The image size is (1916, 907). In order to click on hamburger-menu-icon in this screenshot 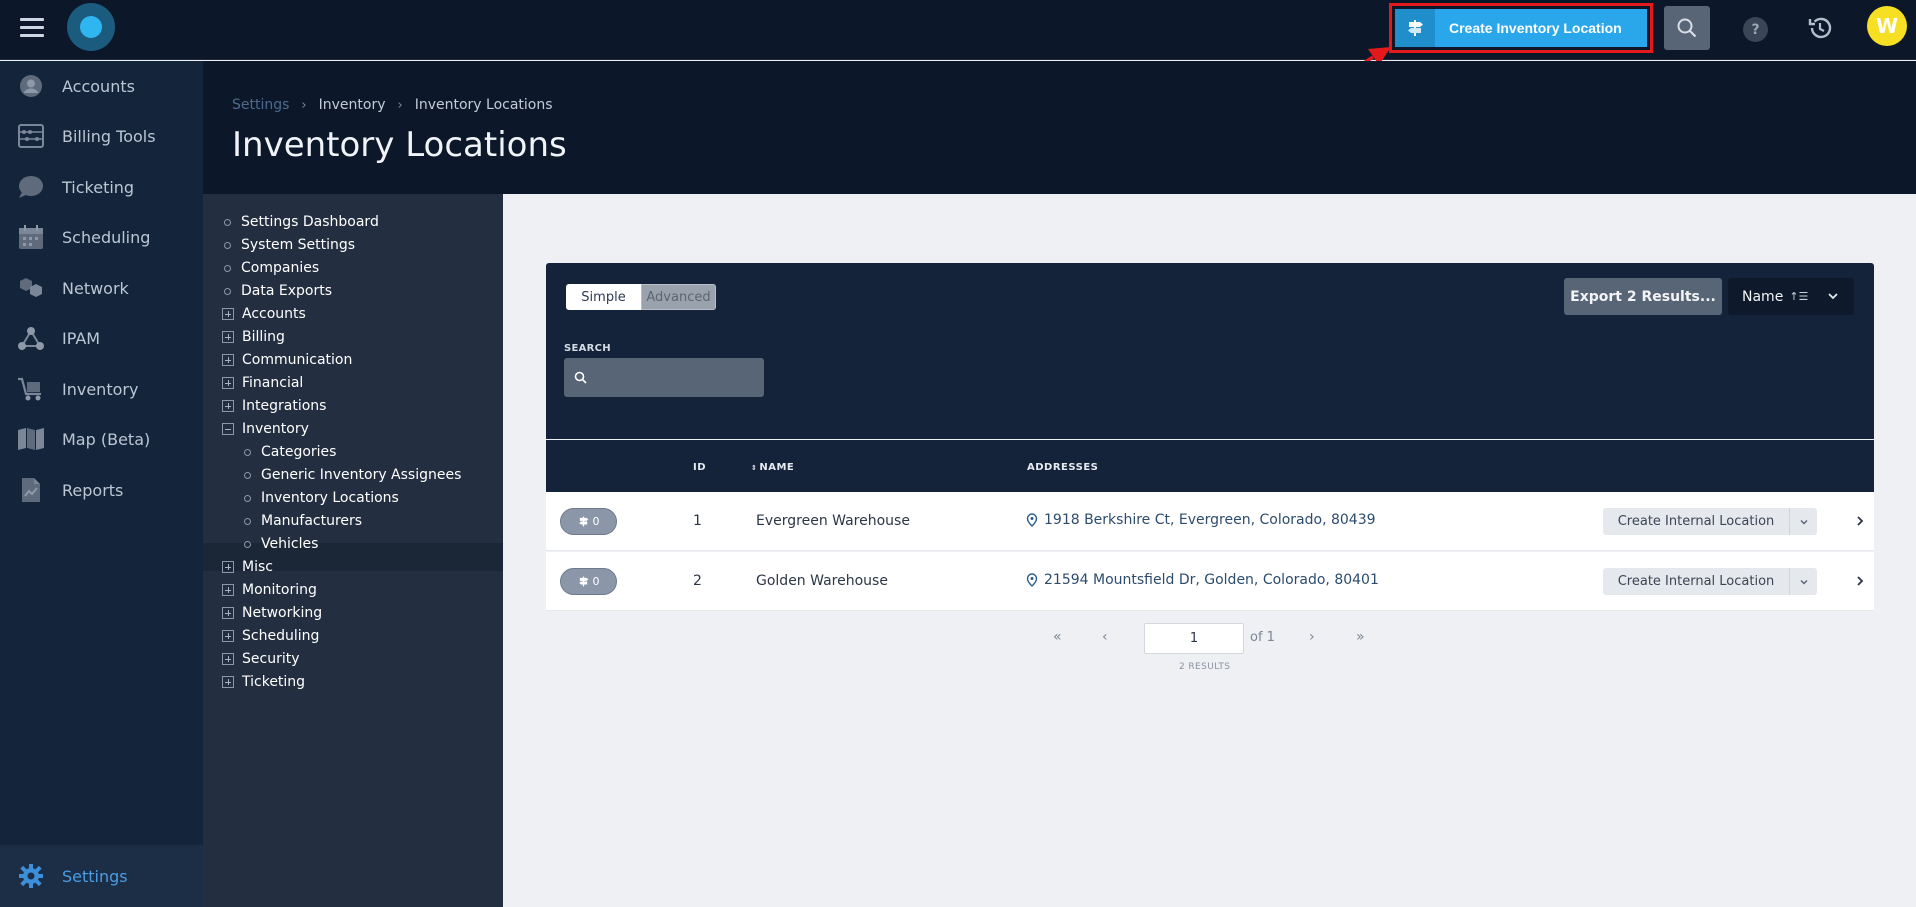, I will do `click(32, 28)`.